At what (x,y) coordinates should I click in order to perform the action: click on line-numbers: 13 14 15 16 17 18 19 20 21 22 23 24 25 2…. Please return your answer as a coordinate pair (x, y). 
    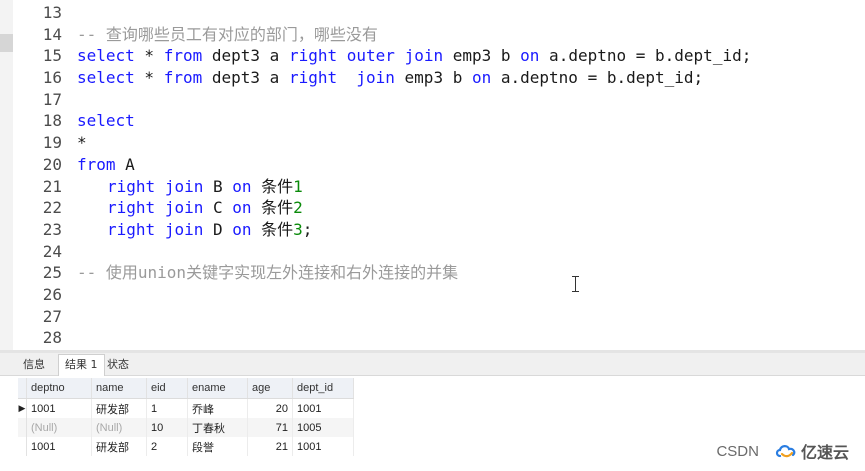
    Looking at the image, I should click on (46, 175).